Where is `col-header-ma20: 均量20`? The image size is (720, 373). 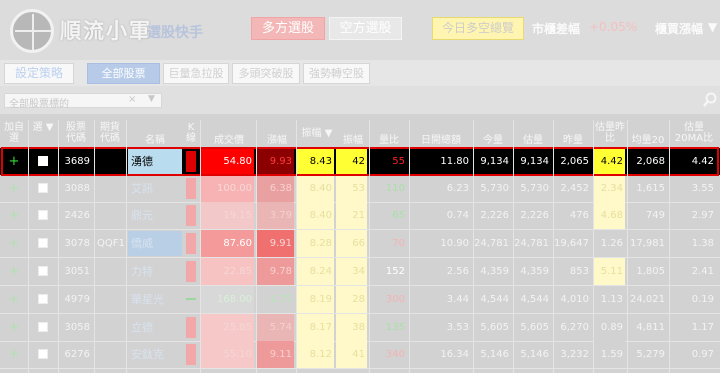
col-header-ma20: 均量20 is located at coordinates (648, 140).